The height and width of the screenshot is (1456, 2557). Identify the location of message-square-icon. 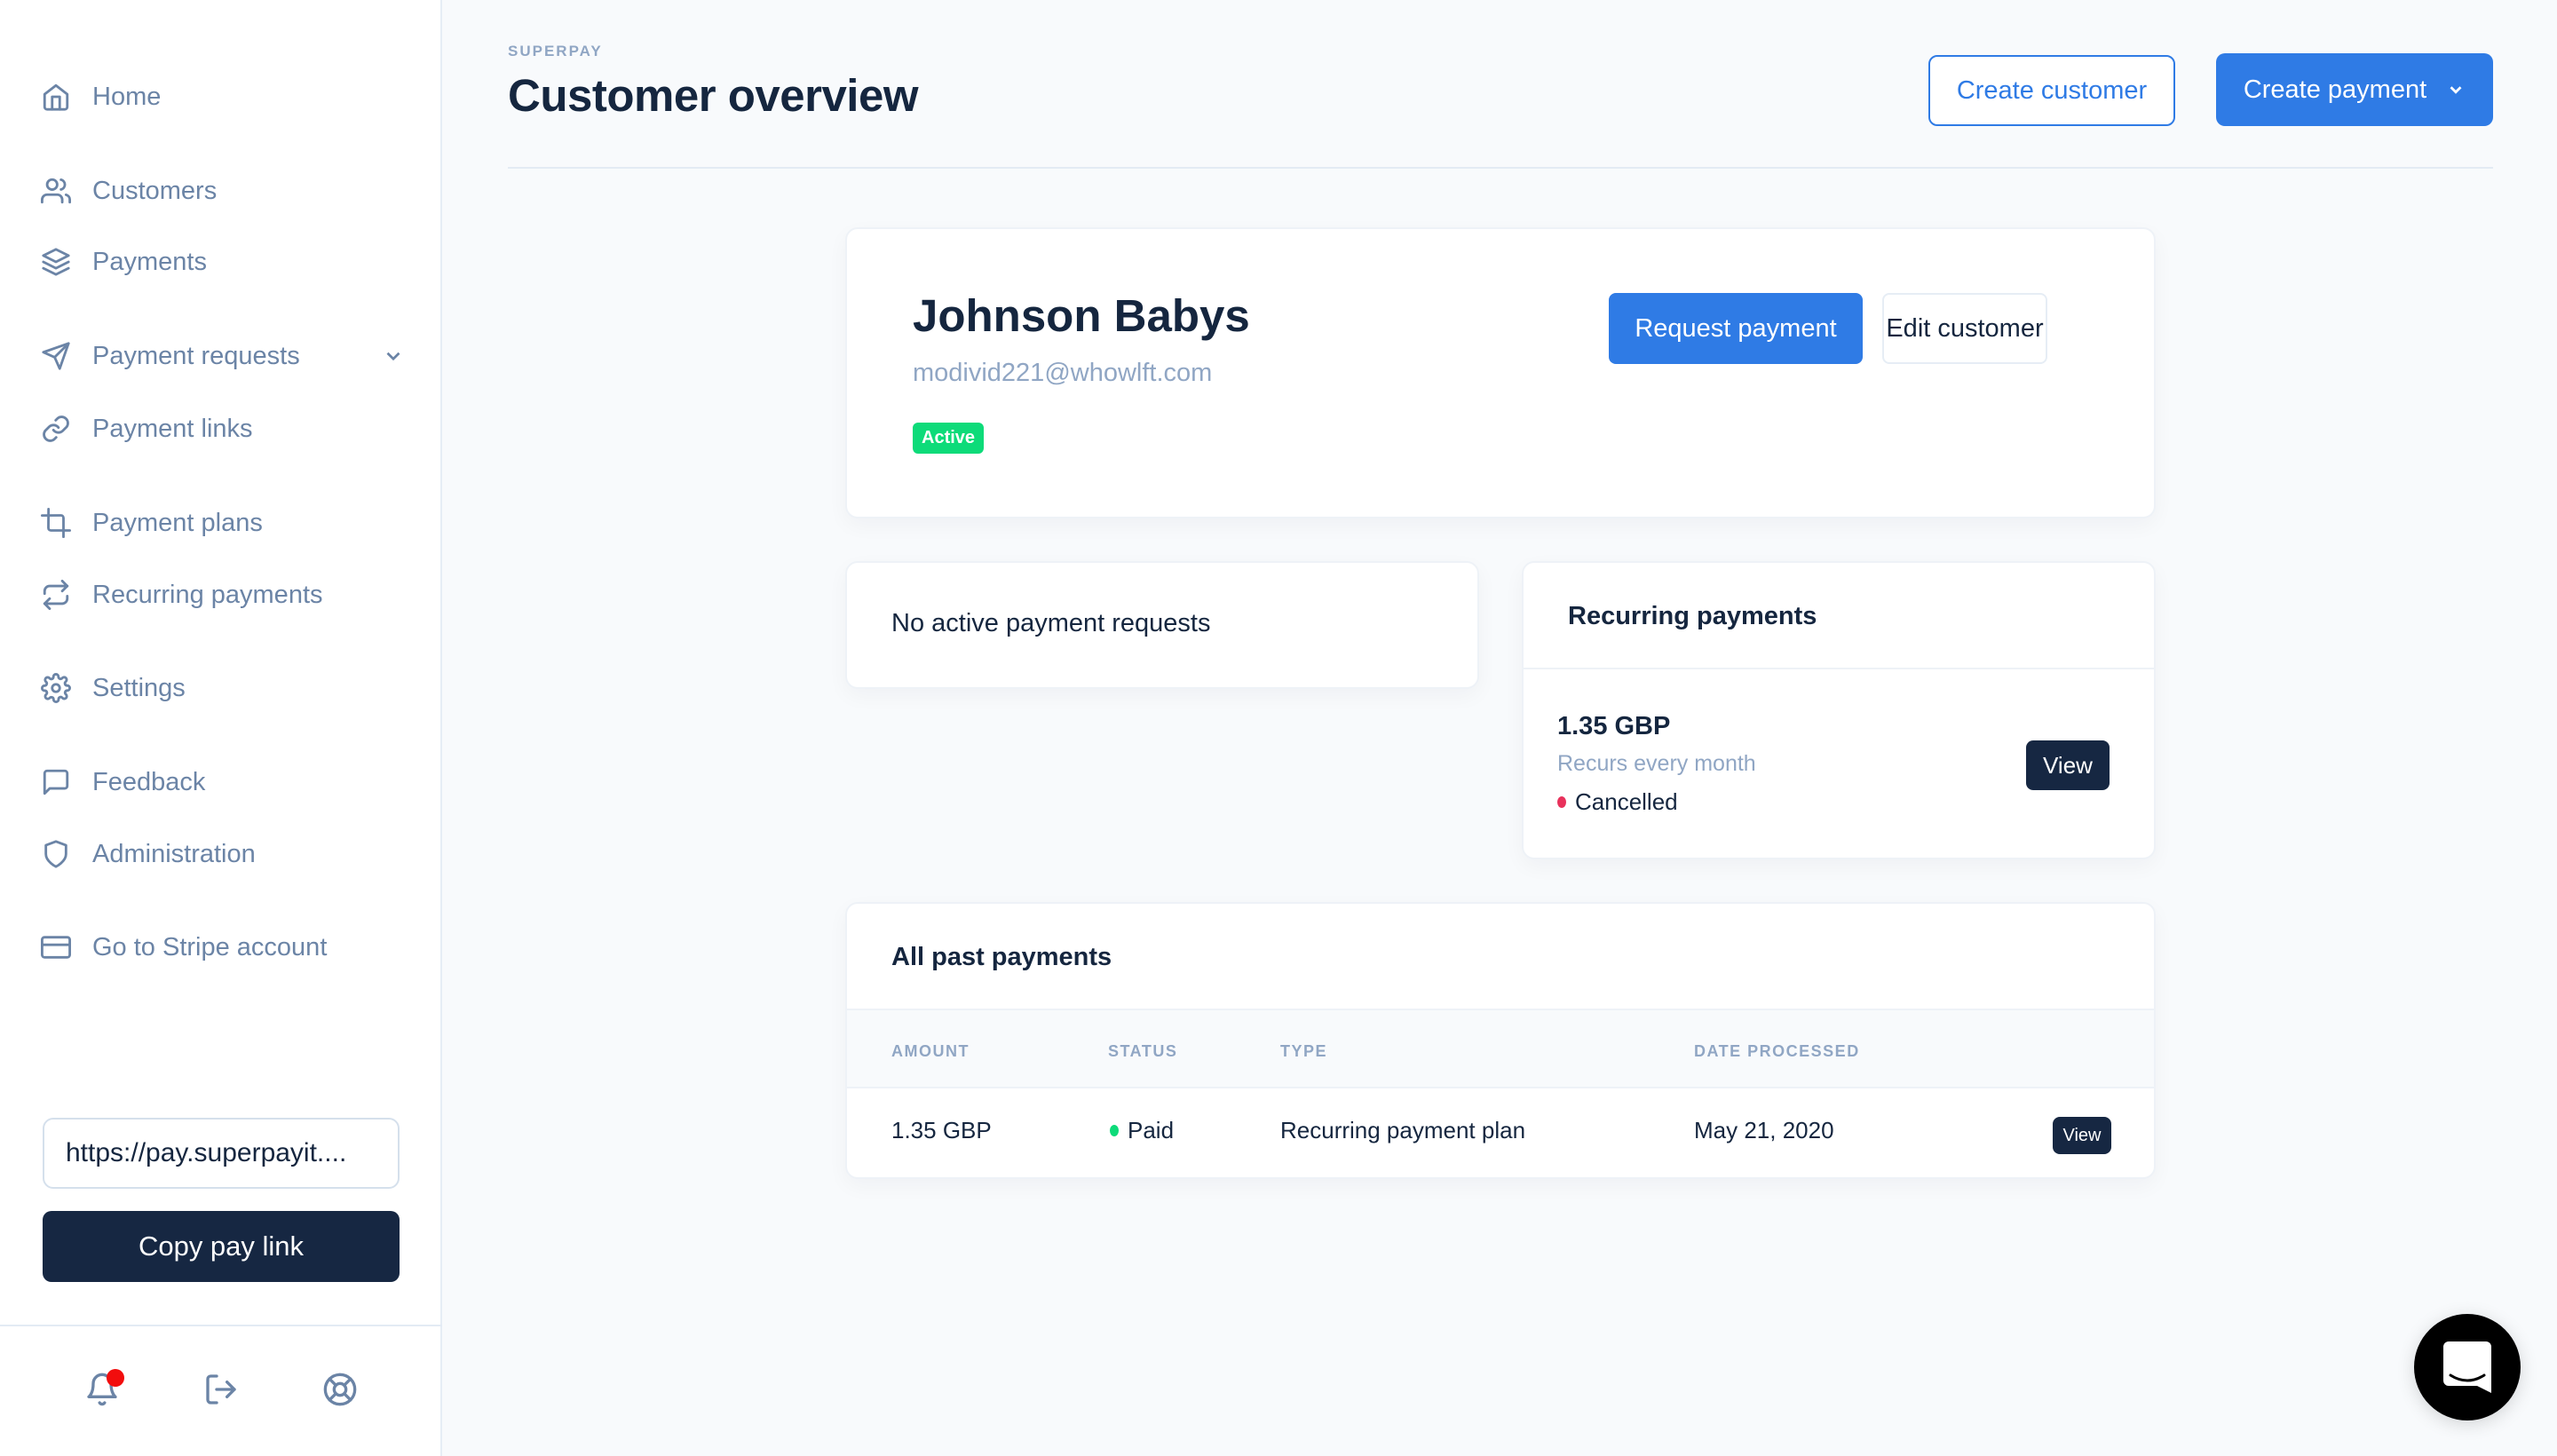
(56, 782).